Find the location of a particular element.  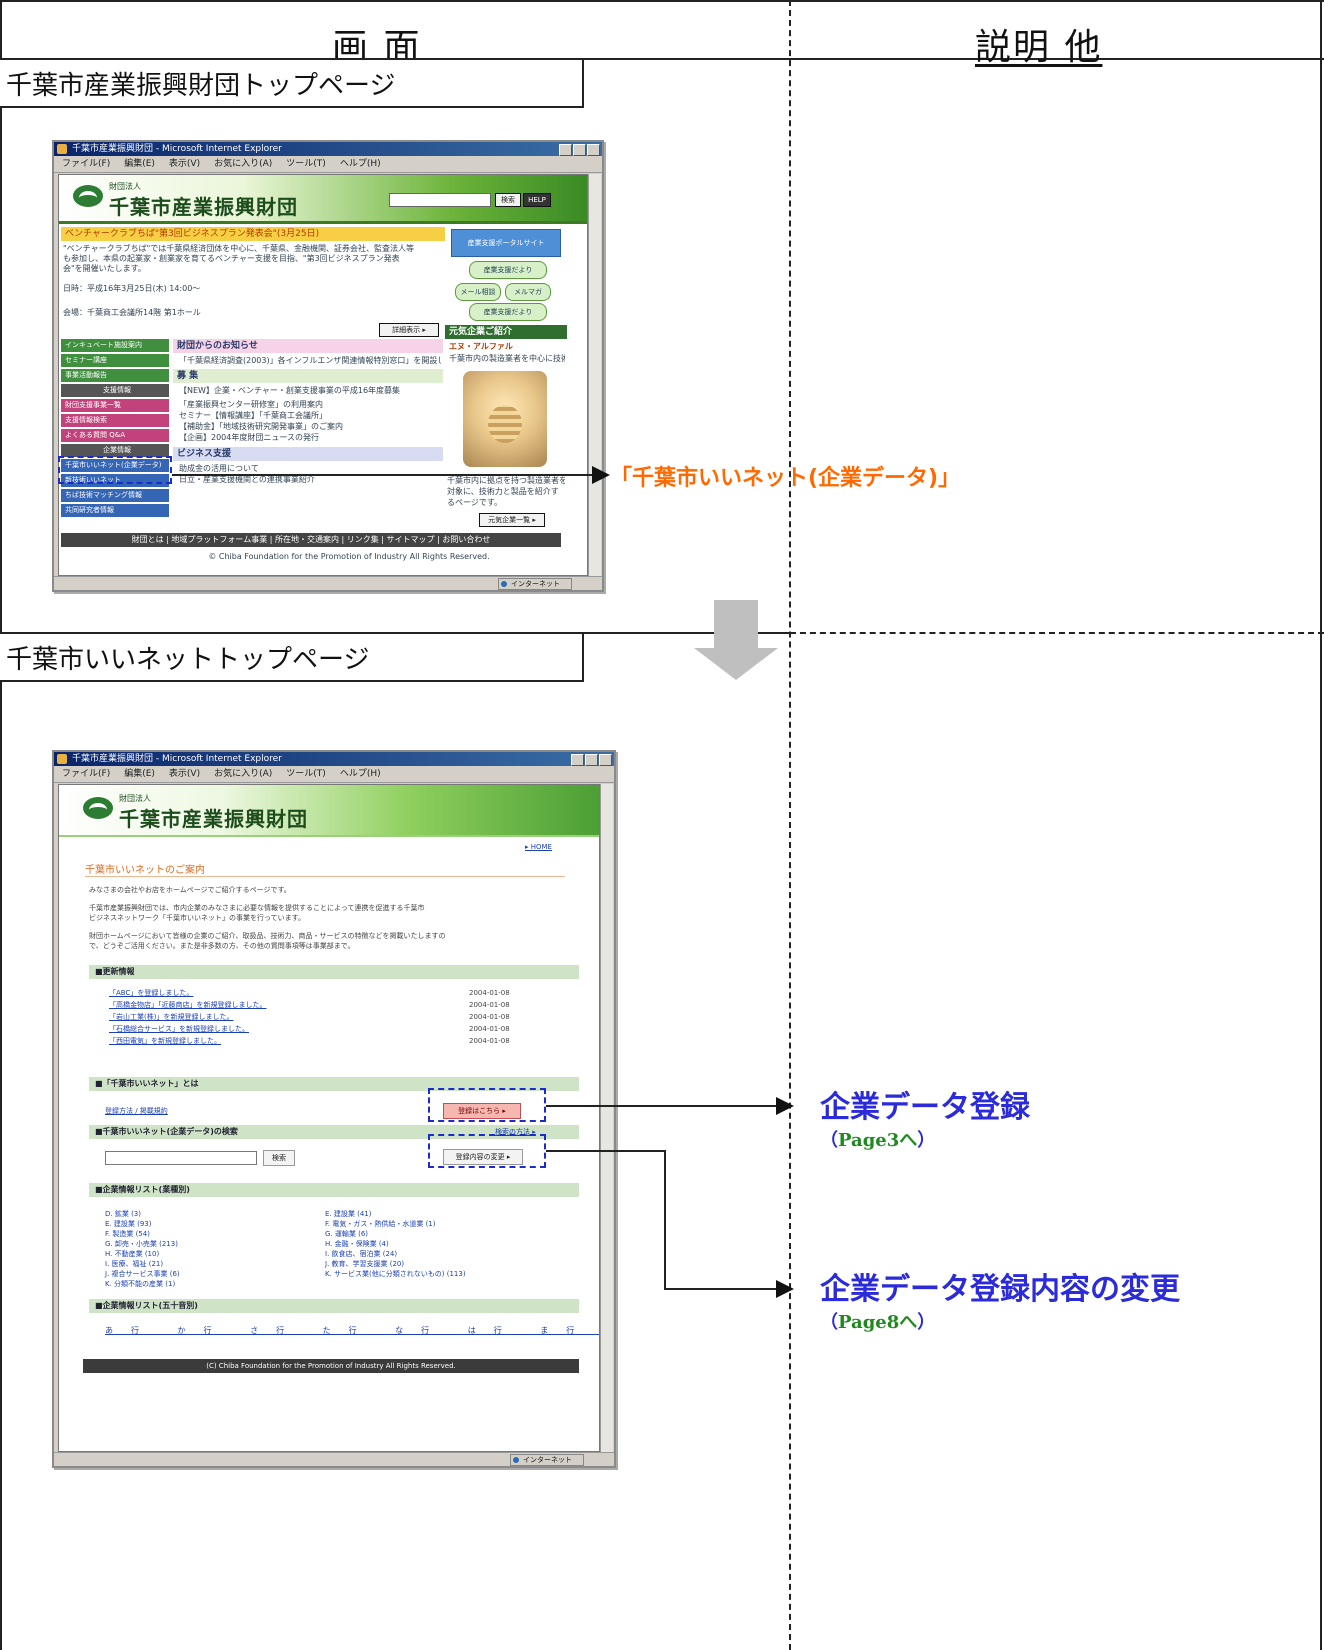

side-item-research: 共同研究者情報 is located at coordinates (115, 510).